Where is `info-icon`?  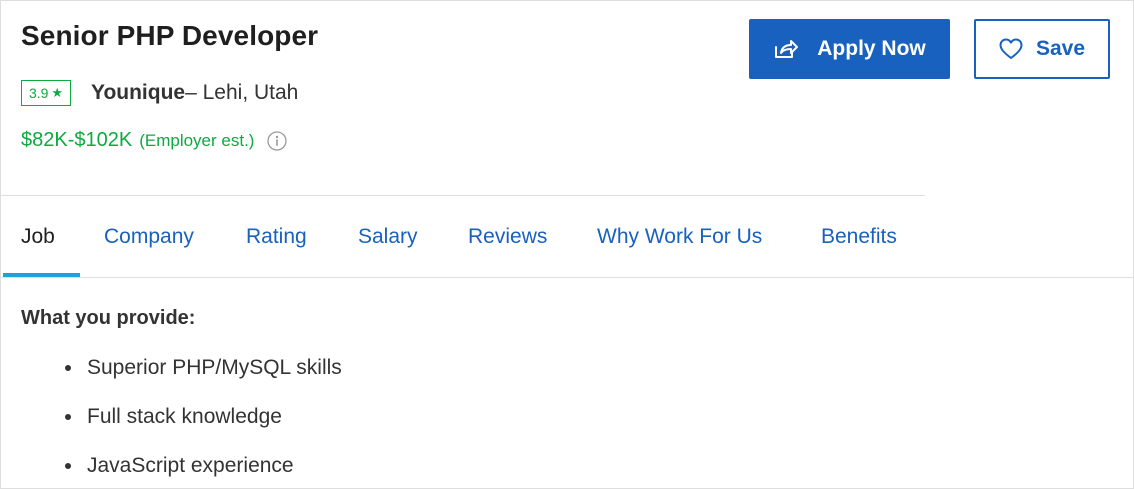 info-icon is located at coordinates (277, 140).